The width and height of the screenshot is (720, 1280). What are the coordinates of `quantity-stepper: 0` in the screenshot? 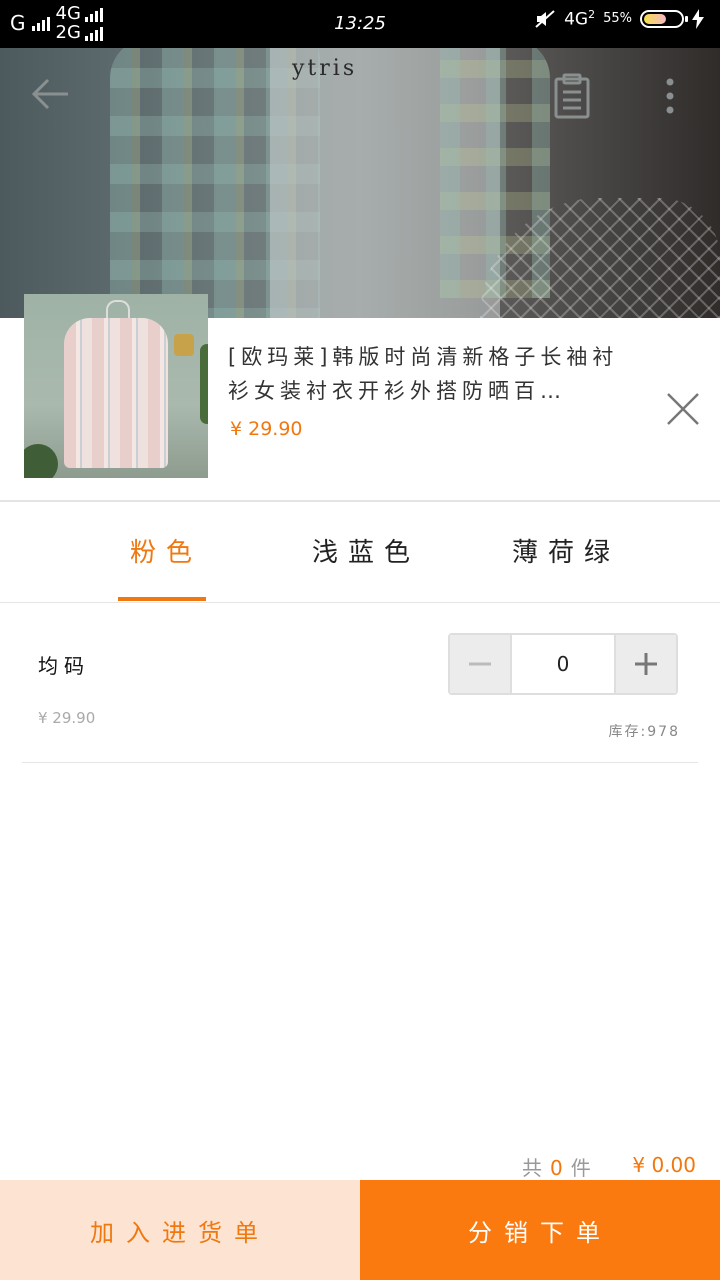 It's located at (563, 664).